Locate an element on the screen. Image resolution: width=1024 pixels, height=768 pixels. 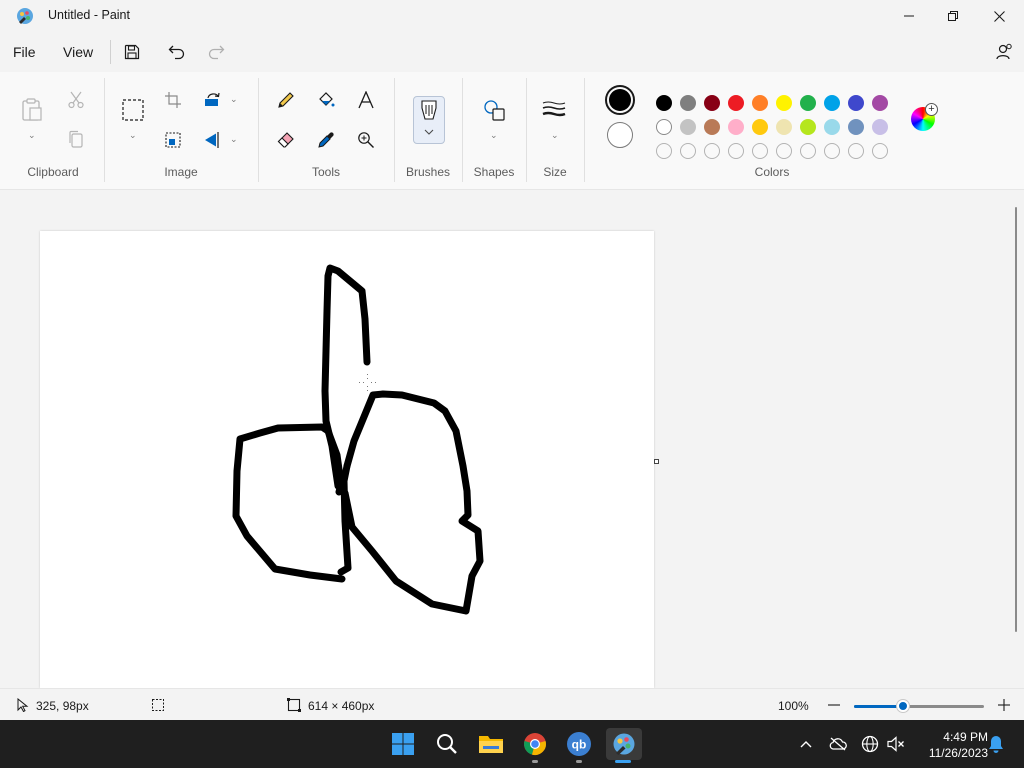
volume-button is located at coordinates (896, 744).